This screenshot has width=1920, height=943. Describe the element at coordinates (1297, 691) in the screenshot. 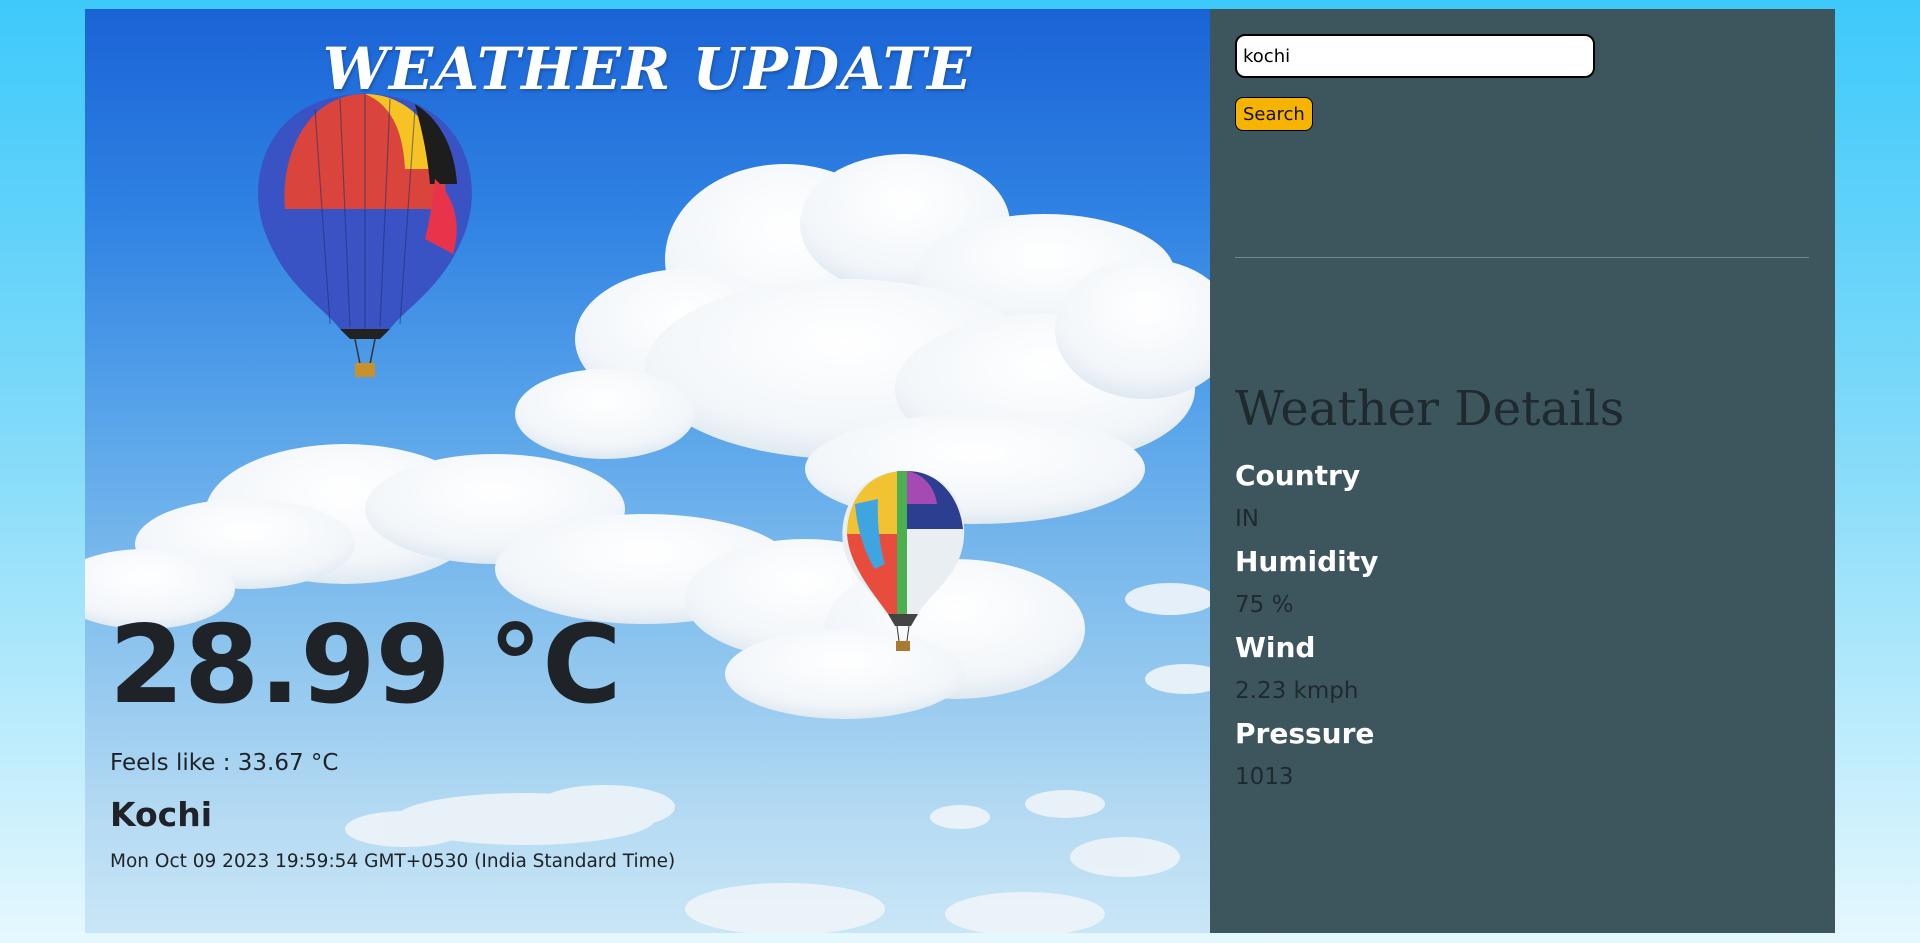

I see `wind-value: 2.23 kmph` at that location.